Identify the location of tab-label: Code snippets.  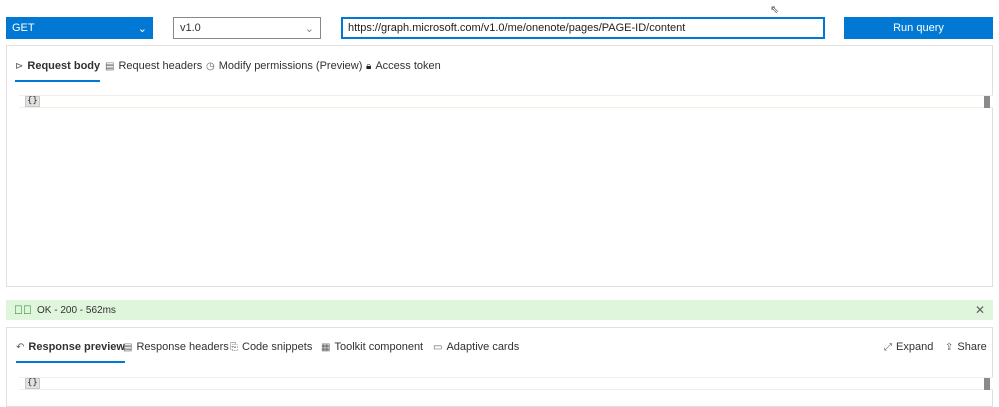
(277, 347).